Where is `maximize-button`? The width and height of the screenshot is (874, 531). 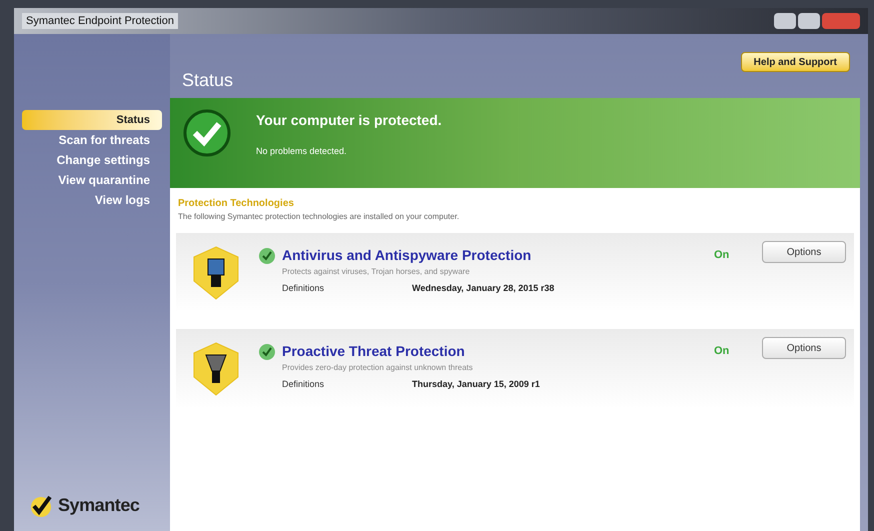
maximize-button is located at coordinates (809, 21).